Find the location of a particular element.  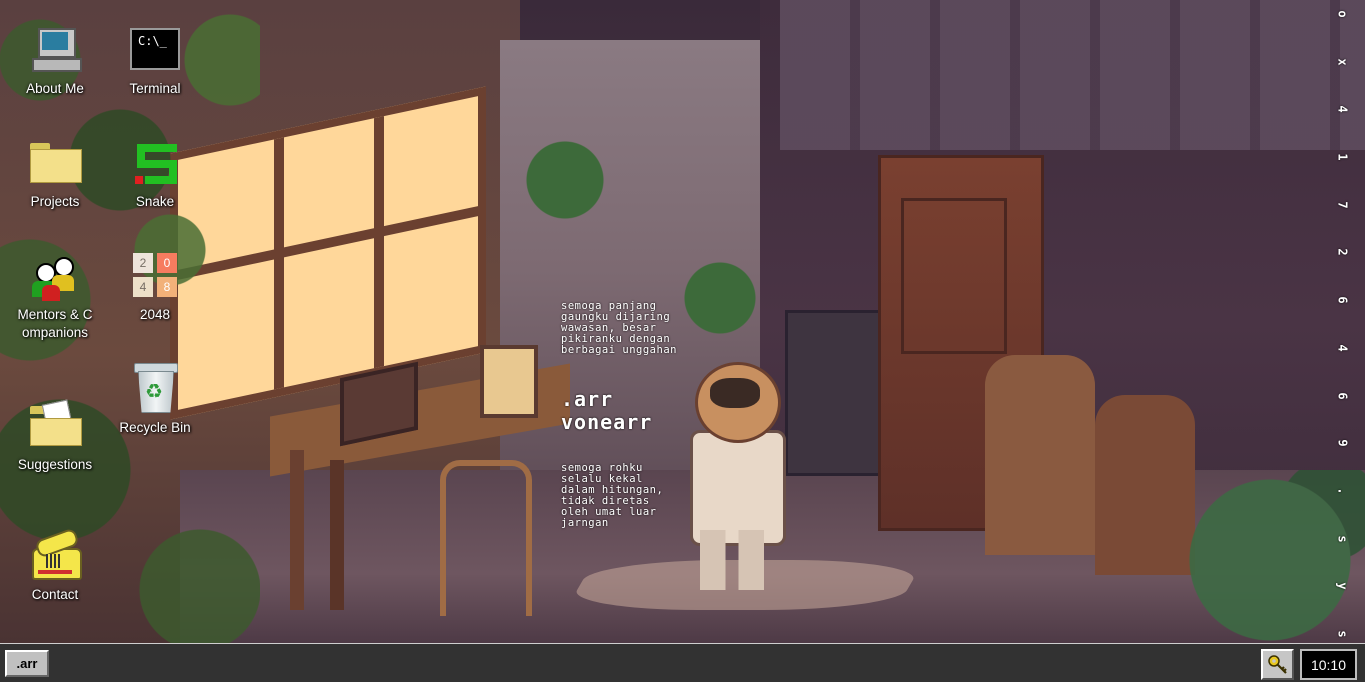

side-char: y is located at coordinates (1342, 586).